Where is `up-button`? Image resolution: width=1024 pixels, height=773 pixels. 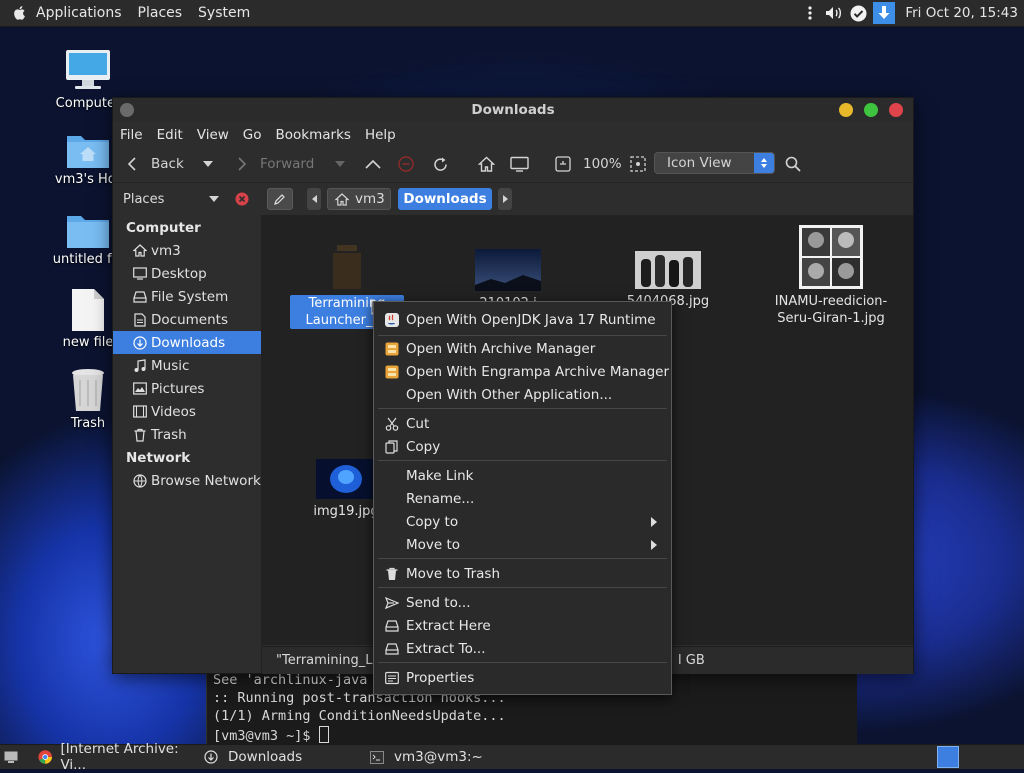 up-button is located at coordinates (373, 164).